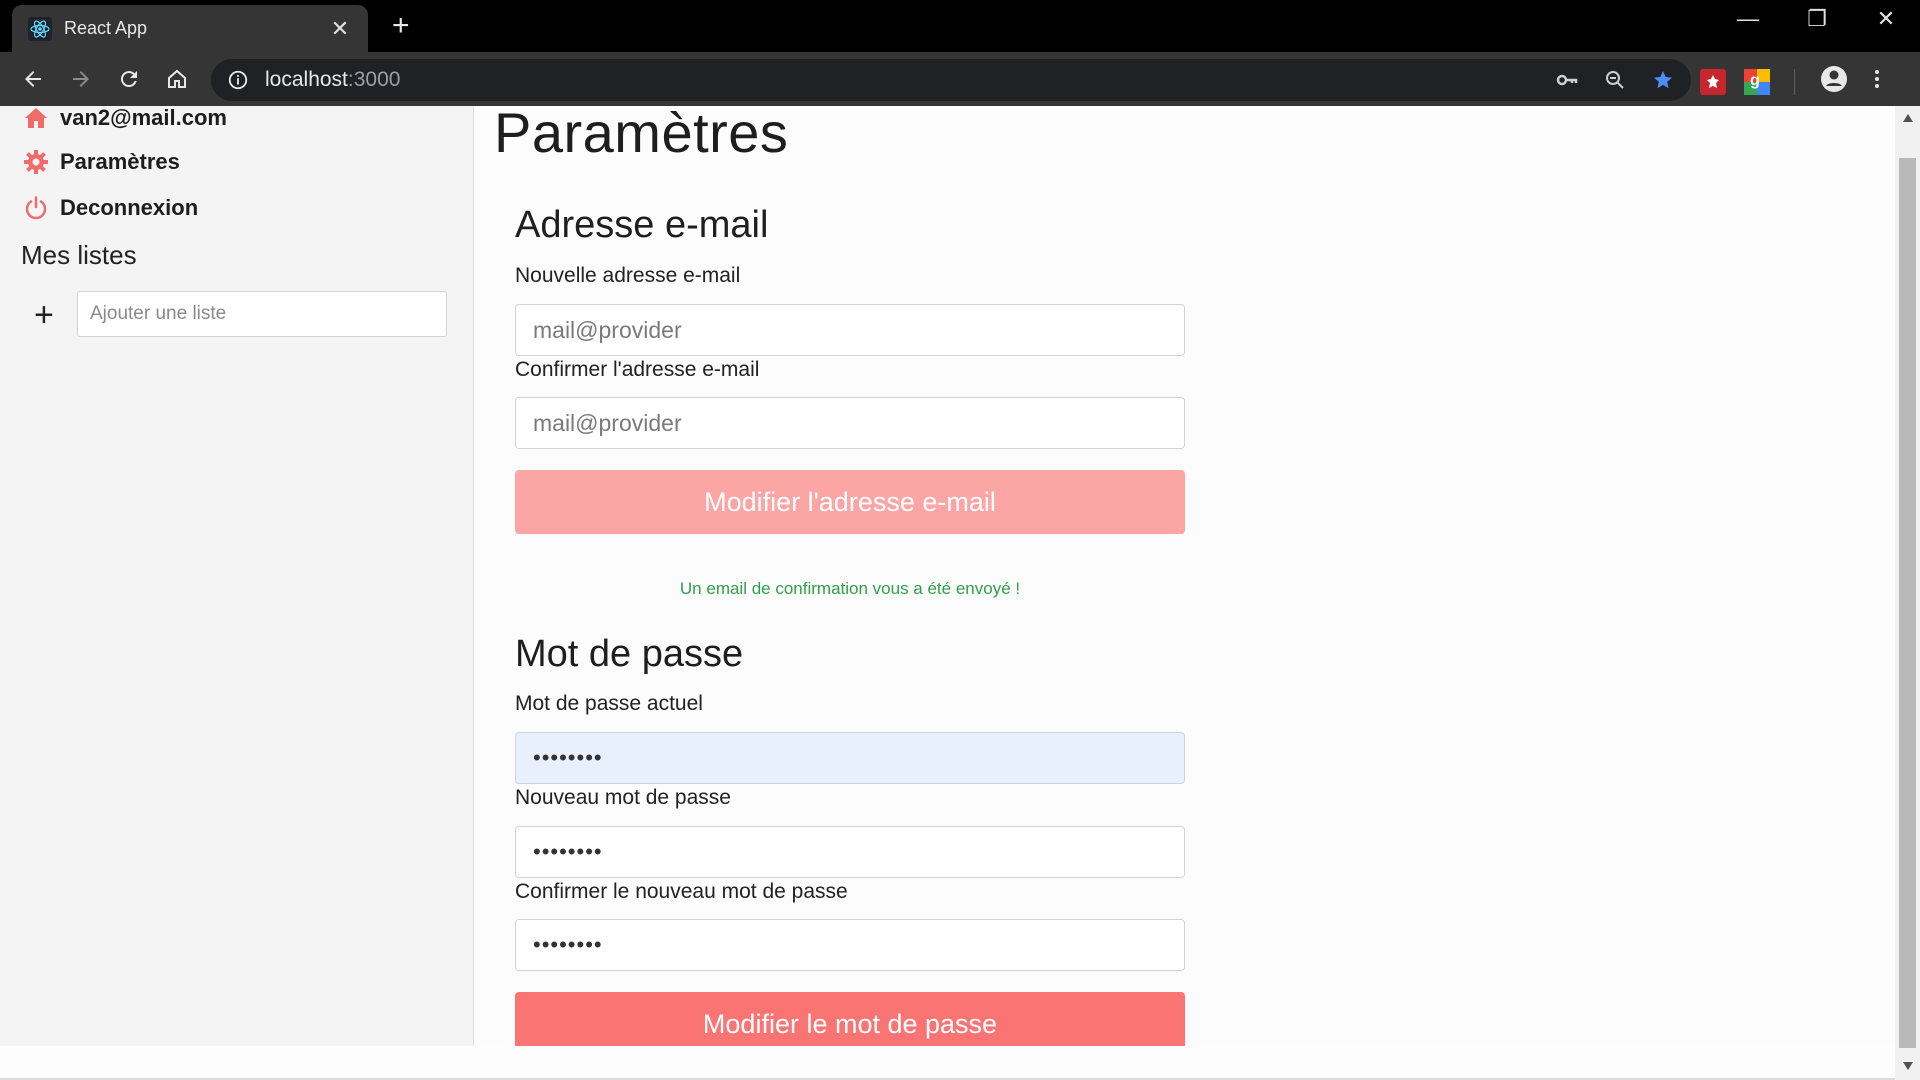  Describe the element at coordinates (36, 162) in the screenshot. I see `gear-icon` at that location.